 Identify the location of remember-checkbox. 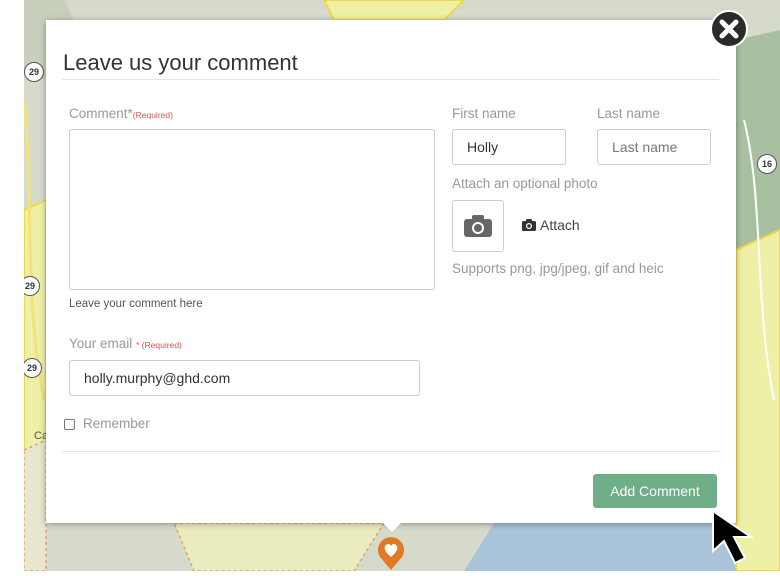
(69, 424).